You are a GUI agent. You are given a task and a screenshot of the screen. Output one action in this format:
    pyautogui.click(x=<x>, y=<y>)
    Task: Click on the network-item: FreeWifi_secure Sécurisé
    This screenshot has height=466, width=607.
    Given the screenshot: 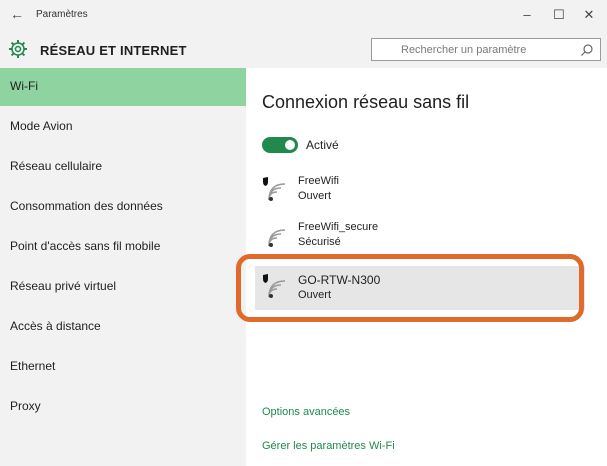 What is the action you would take?
    pyautogui.click(x=420, y=237)
    